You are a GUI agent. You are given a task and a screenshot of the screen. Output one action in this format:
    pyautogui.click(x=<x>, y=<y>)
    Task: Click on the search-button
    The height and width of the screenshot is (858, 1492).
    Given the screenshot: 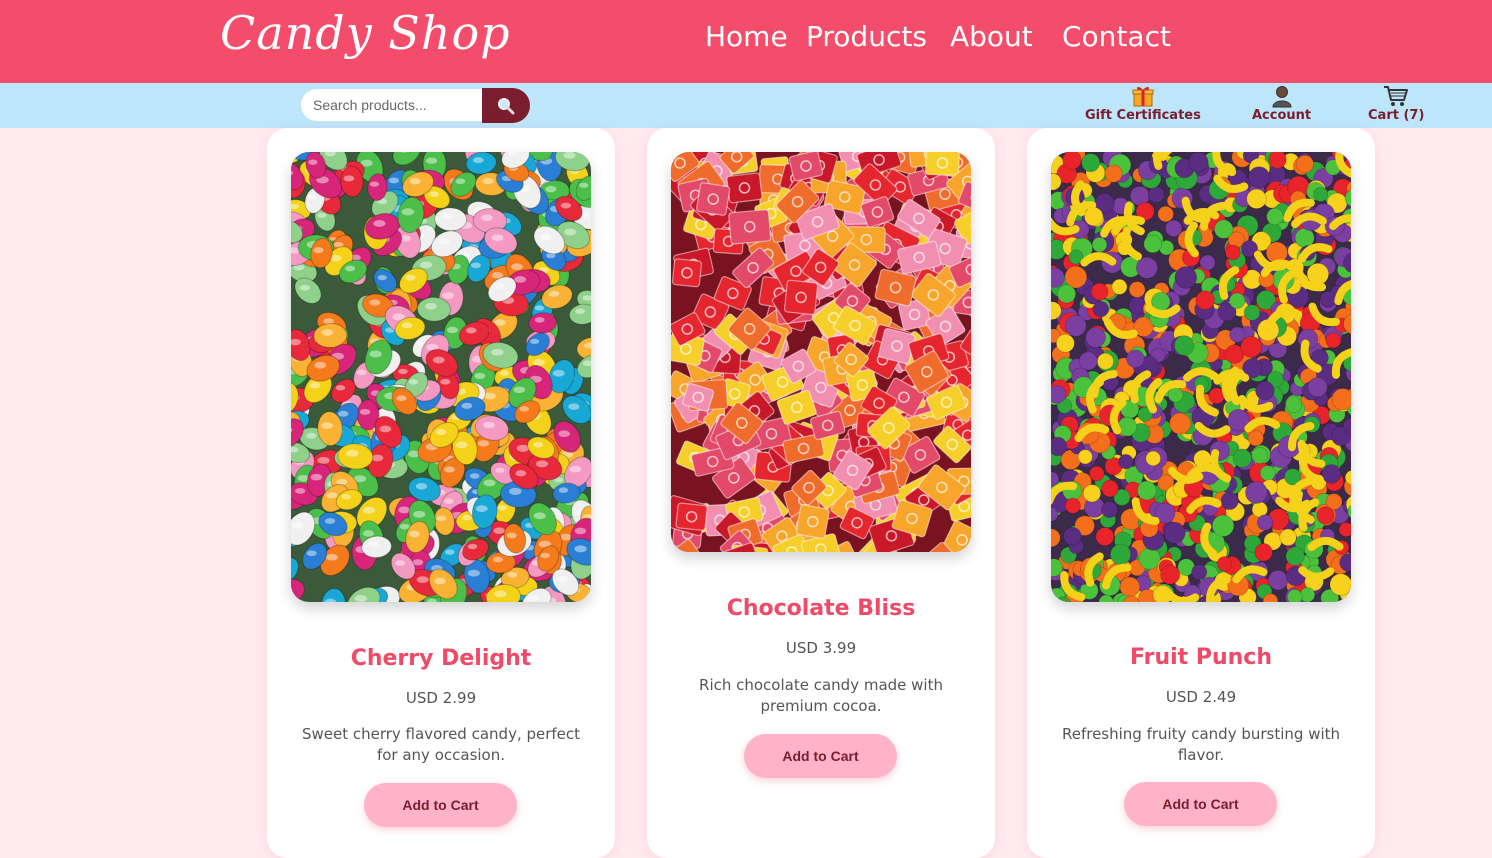 What is the action you would take?
    pyautogui.click(x=506, y=105)
    